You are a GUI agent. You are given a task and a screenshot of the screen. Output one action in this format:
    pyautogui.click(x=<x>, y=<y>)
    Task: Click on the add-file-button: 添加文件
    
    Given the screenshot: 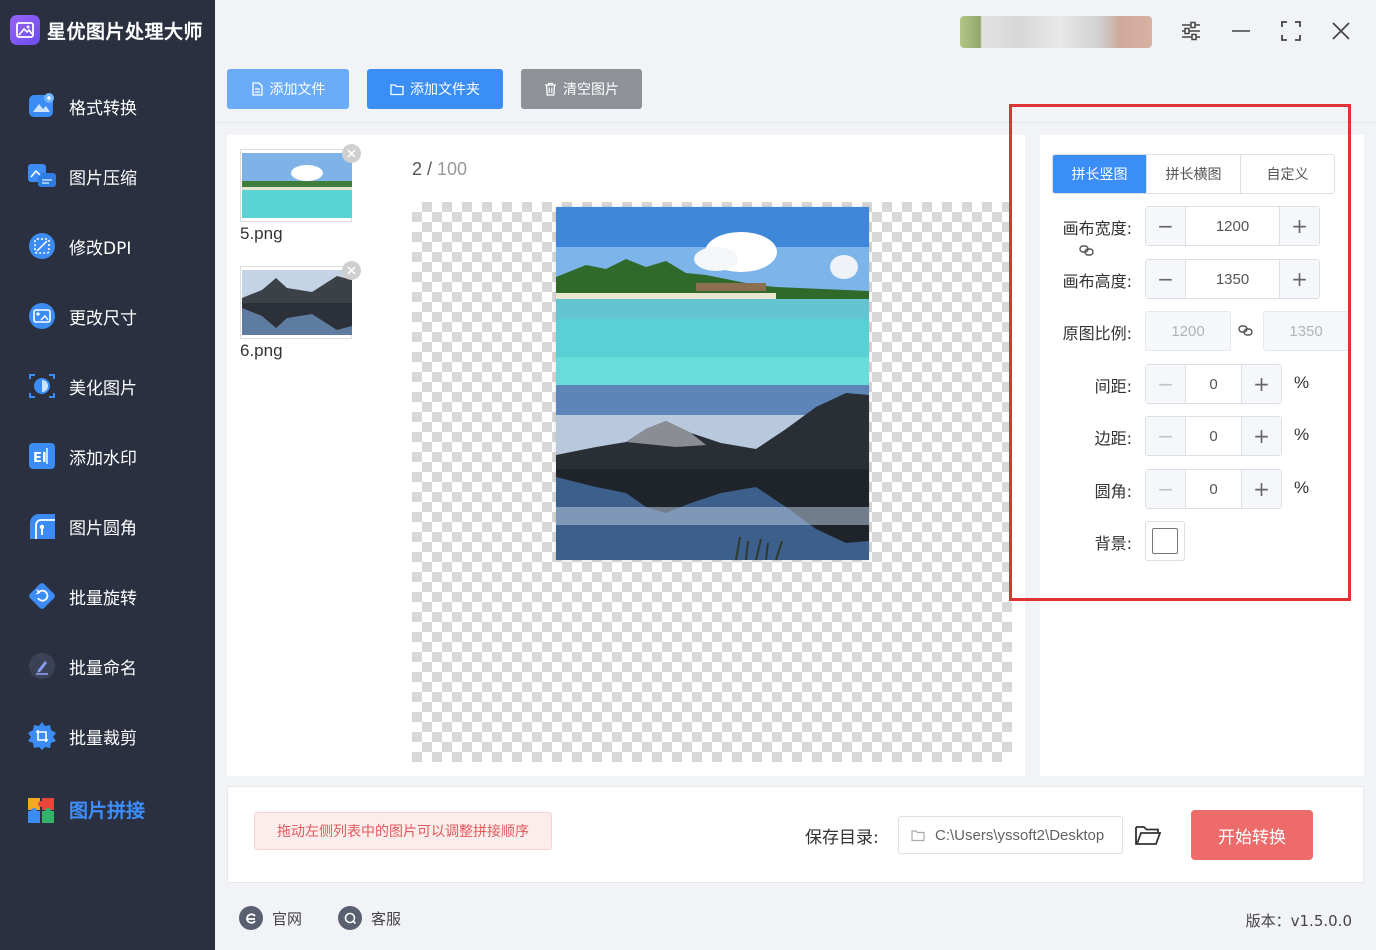 What is the action you would take?
    pyautogui.click(x=288, y=89)
    